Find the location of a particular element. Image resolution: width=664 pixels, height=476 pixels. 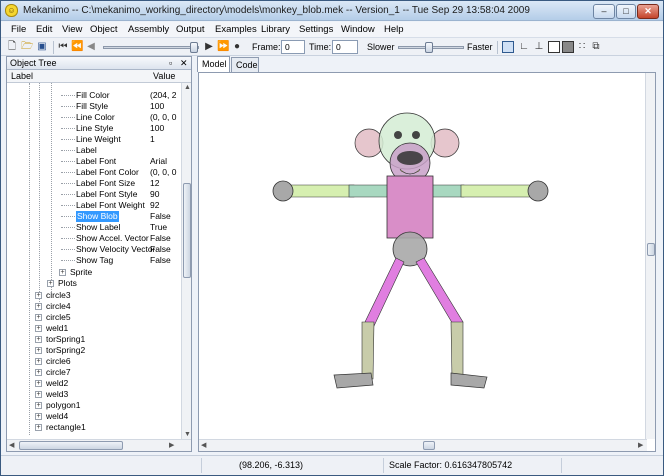

dock-icon: ▫ is located at coordinates (170, 63).